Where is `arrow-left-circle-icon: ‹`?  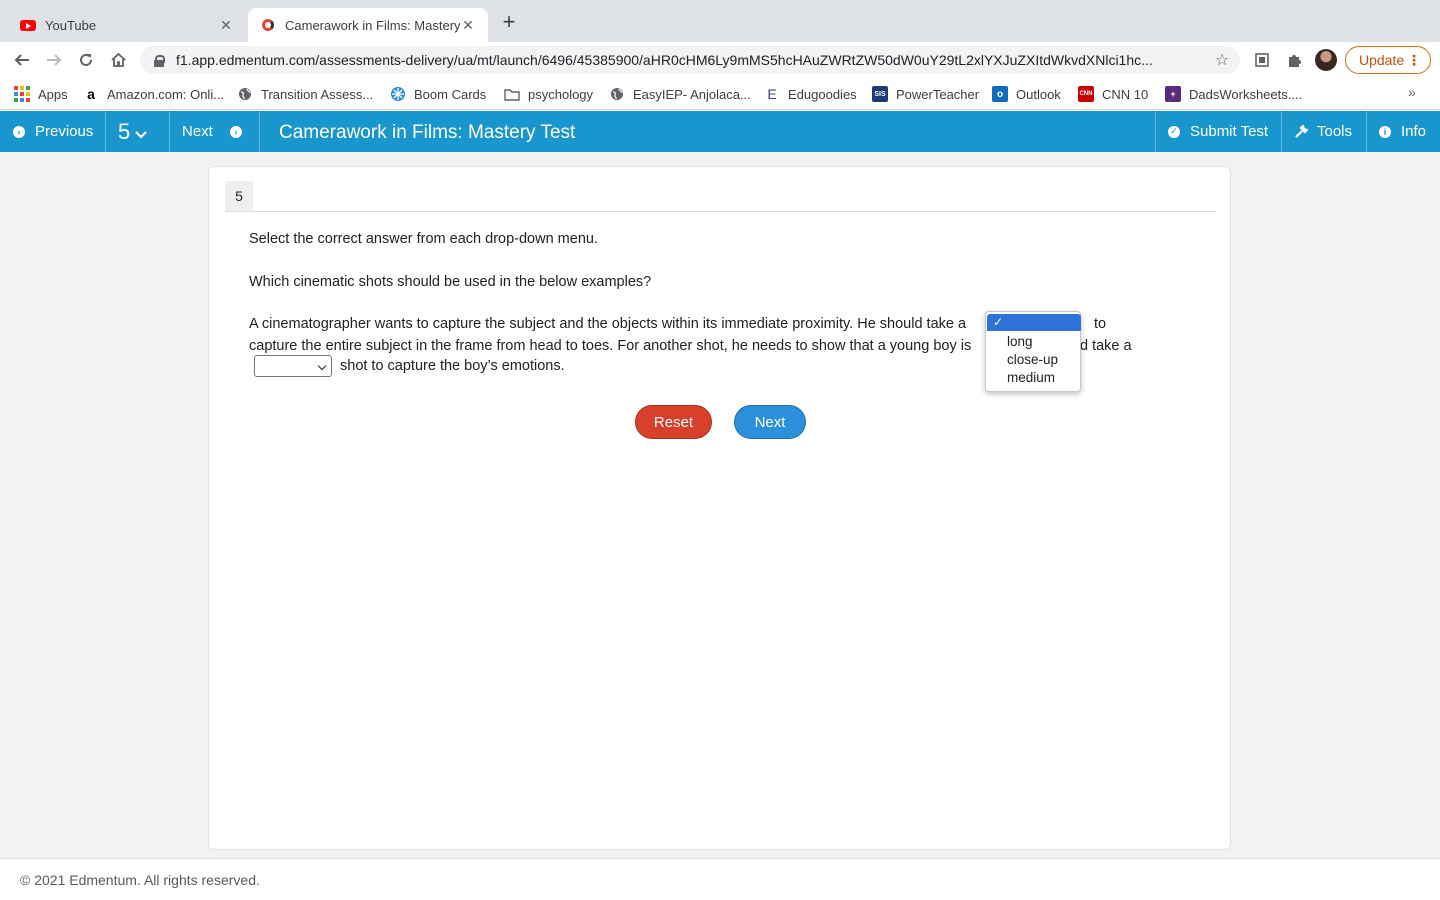
arrow-left-circle-icon: ‹ is located at coordinates (19, 131).